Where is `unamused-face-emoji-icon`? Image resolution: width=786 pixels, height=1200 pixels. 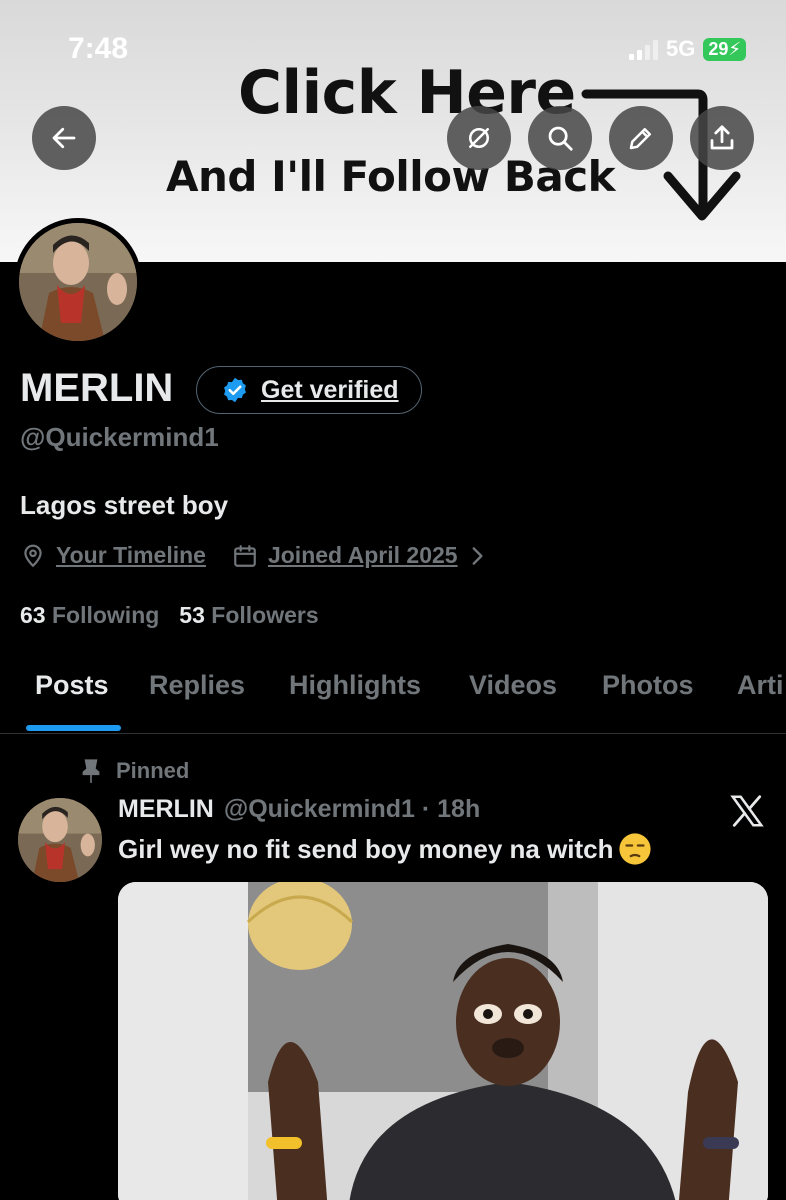 unamused-face-emoji-icon is located at coordinates (634, 849).